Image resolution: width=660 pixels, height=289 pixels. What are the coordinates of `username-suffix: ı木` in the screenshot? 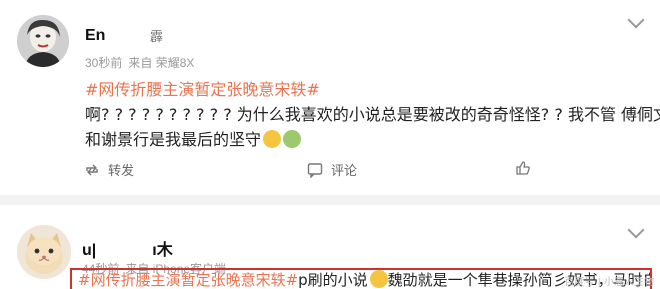 It's located at (162, 250).